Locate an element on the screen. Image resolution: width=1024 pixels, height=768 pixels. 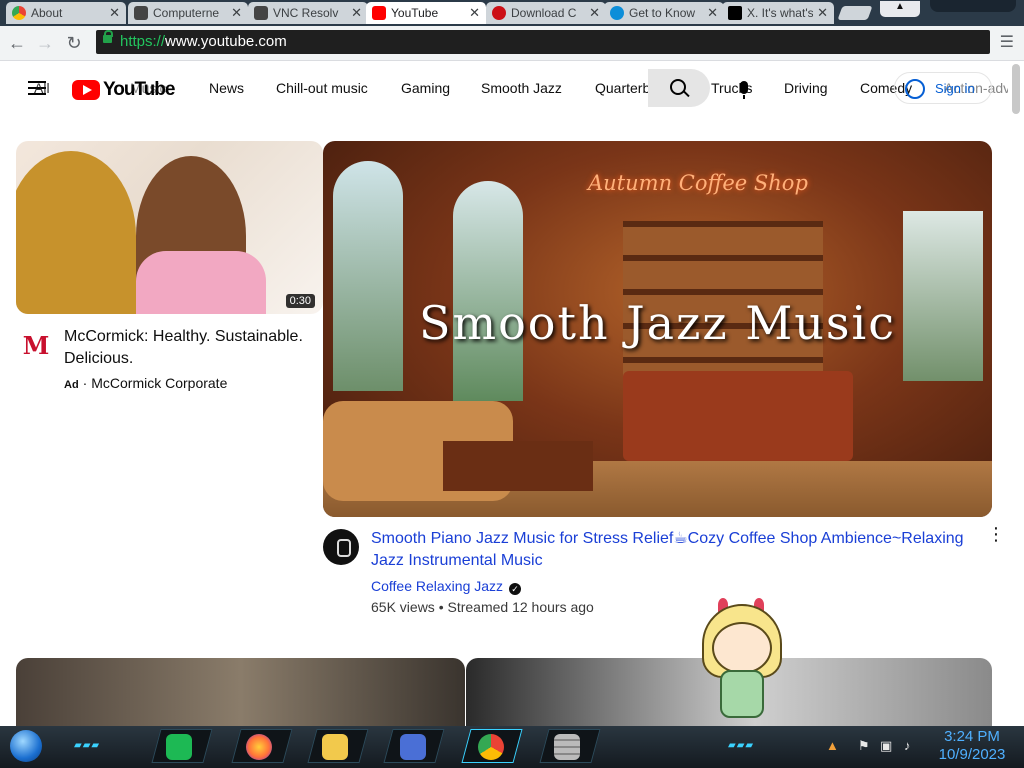
tab-title: Get to Know is located at coordinates (662, 13).